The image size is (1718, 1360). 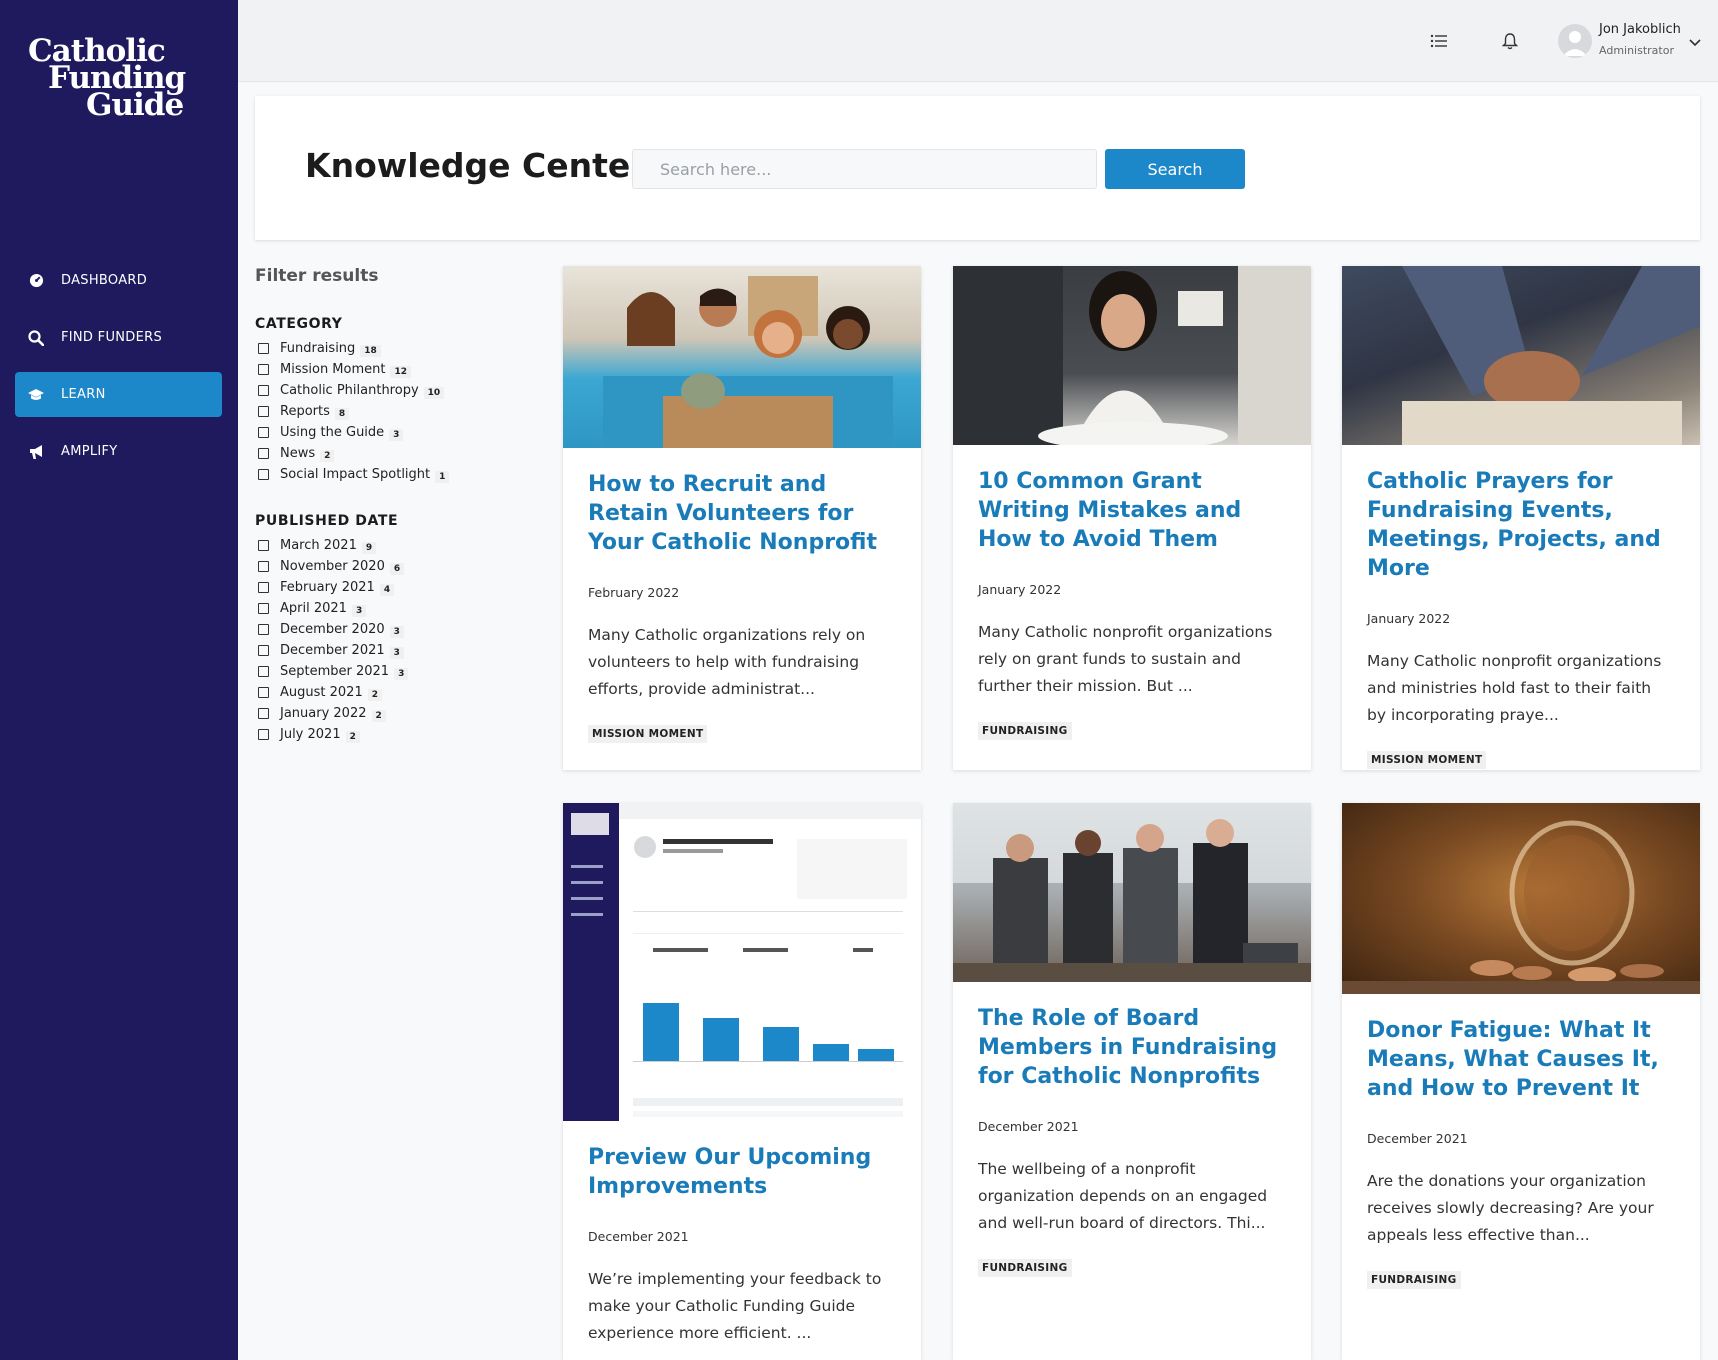 What do you see at coordinates (390, 692) in the screenshot?
I see `date-filter-item: August 2021 2` at bounding box center [390, 692].